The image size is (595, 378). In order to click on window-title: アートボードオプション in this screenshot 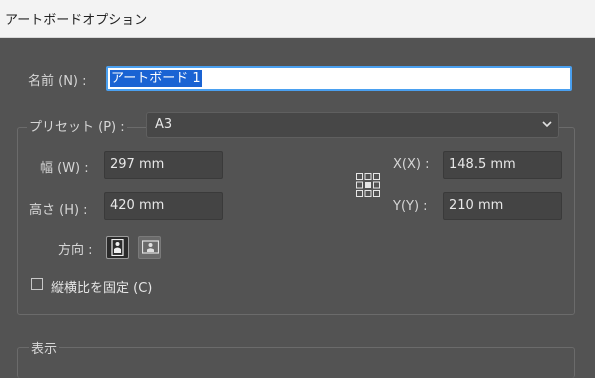, I will do `click(76, 20)`.